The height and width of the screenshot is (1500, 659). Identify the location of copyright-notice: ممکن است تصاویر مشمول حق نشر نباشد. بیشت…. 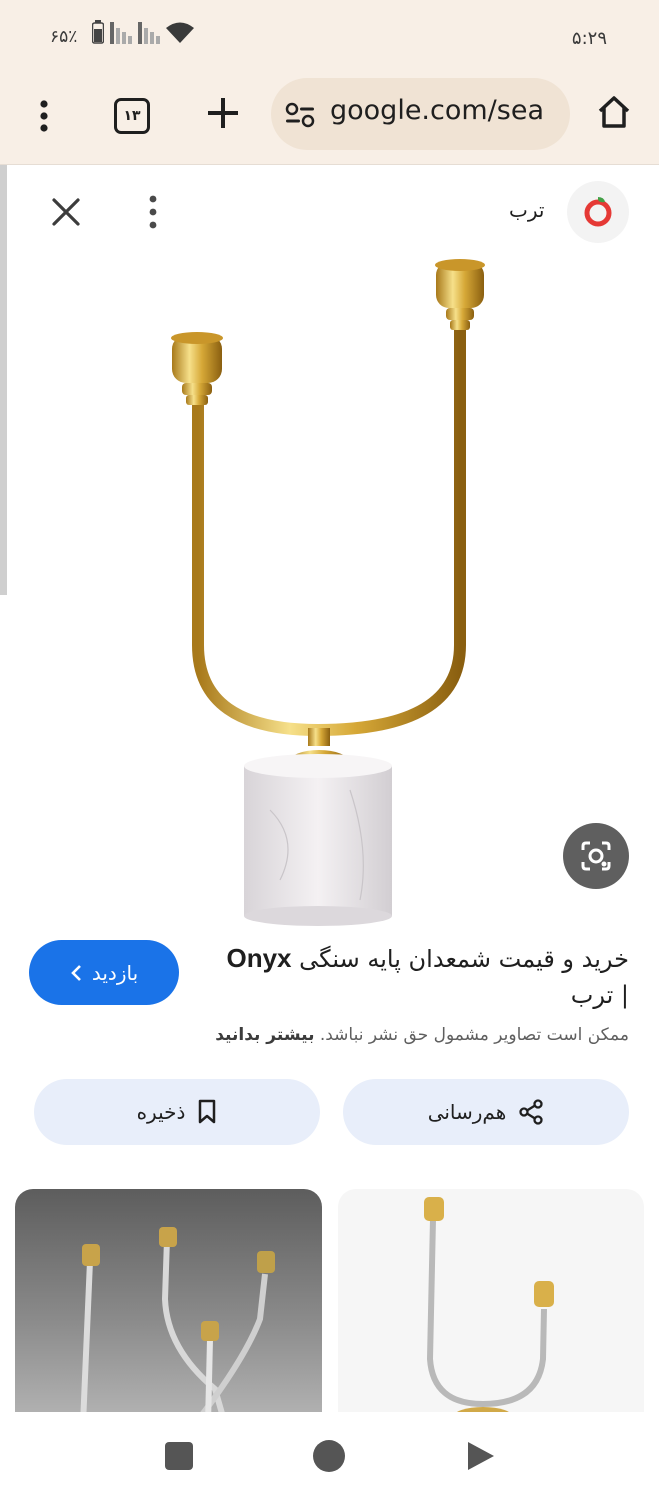
(422, 1035).